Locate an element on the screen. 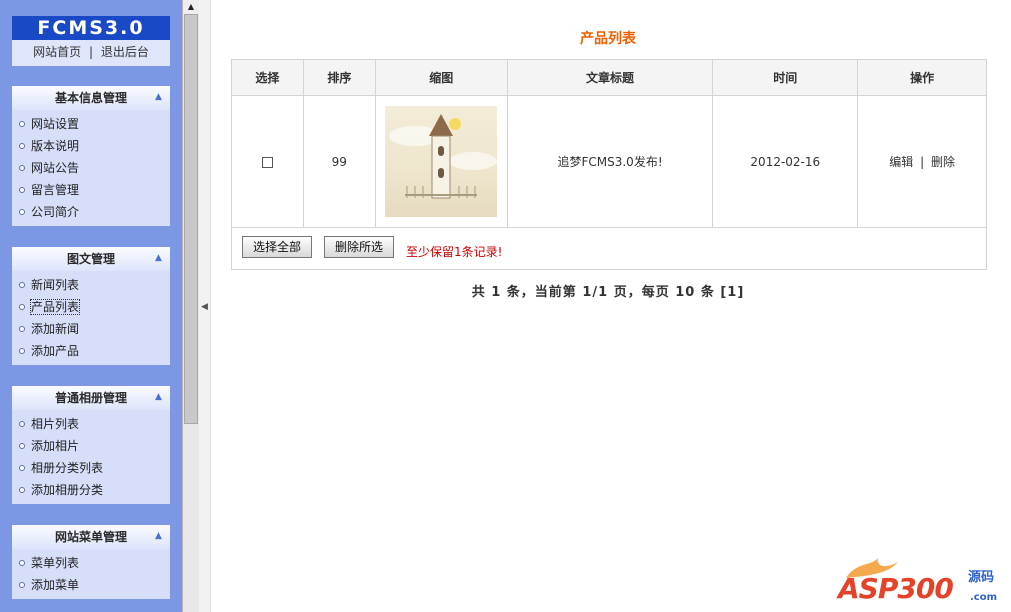  watermark-domain: .com is located at coordinates (984, 597).